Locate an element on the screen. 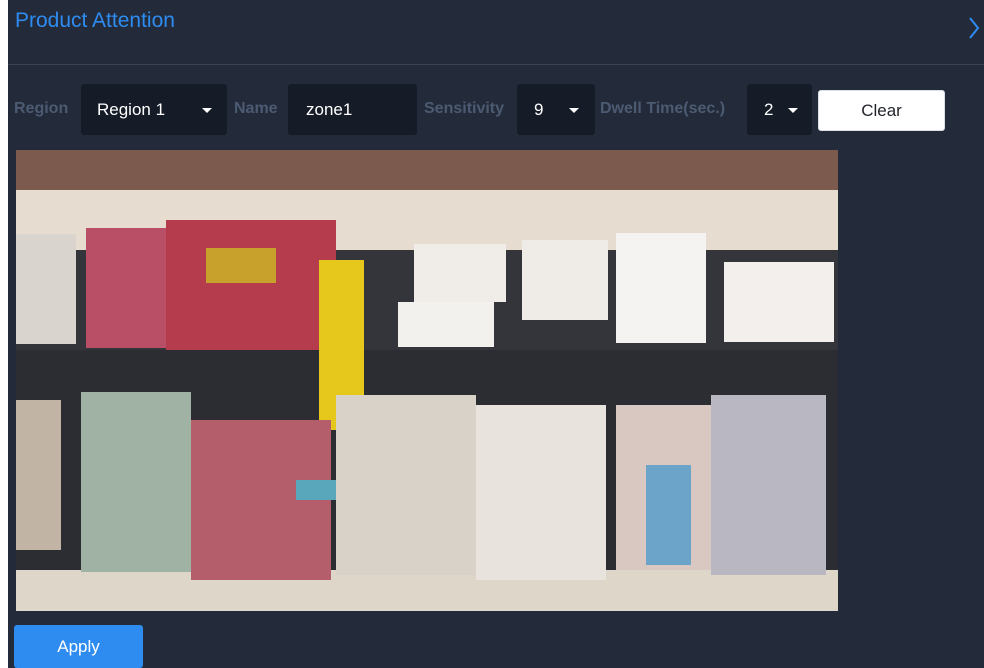  name-label: Name is located at coordinates (256, 108).